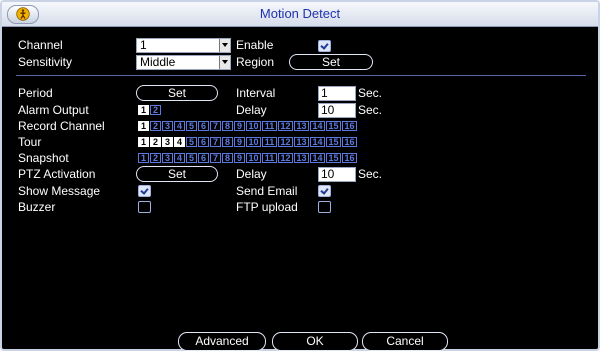 This screenshot has width=600, height=351. I want to click on tour-cell-9: 9, so click(239, 142).